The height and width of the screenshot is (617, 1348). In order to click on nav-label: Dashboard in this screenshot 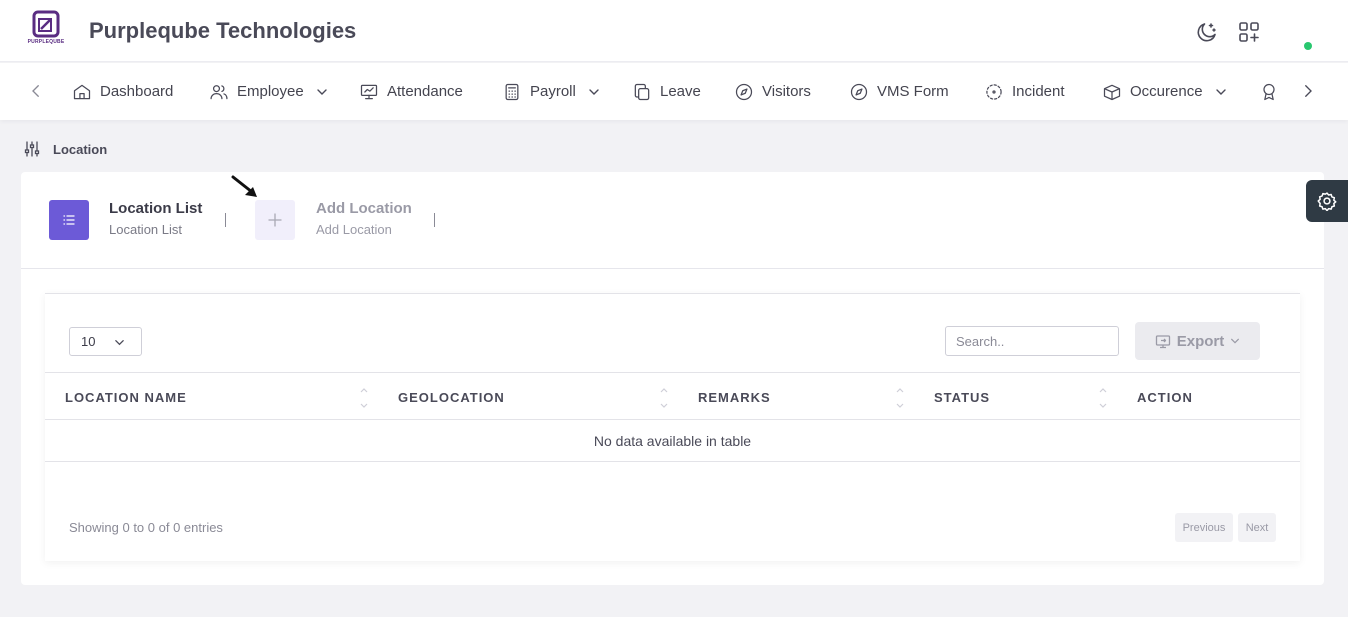, I will do `click(137, 91)`.